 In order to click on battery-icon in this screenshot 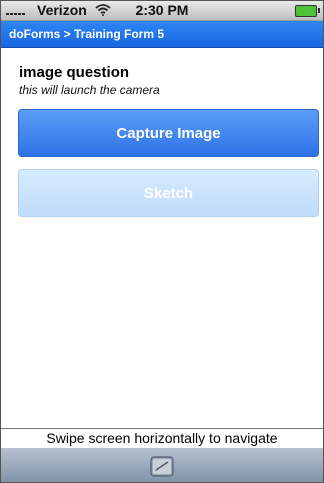, I will do `click(306, 11)`.